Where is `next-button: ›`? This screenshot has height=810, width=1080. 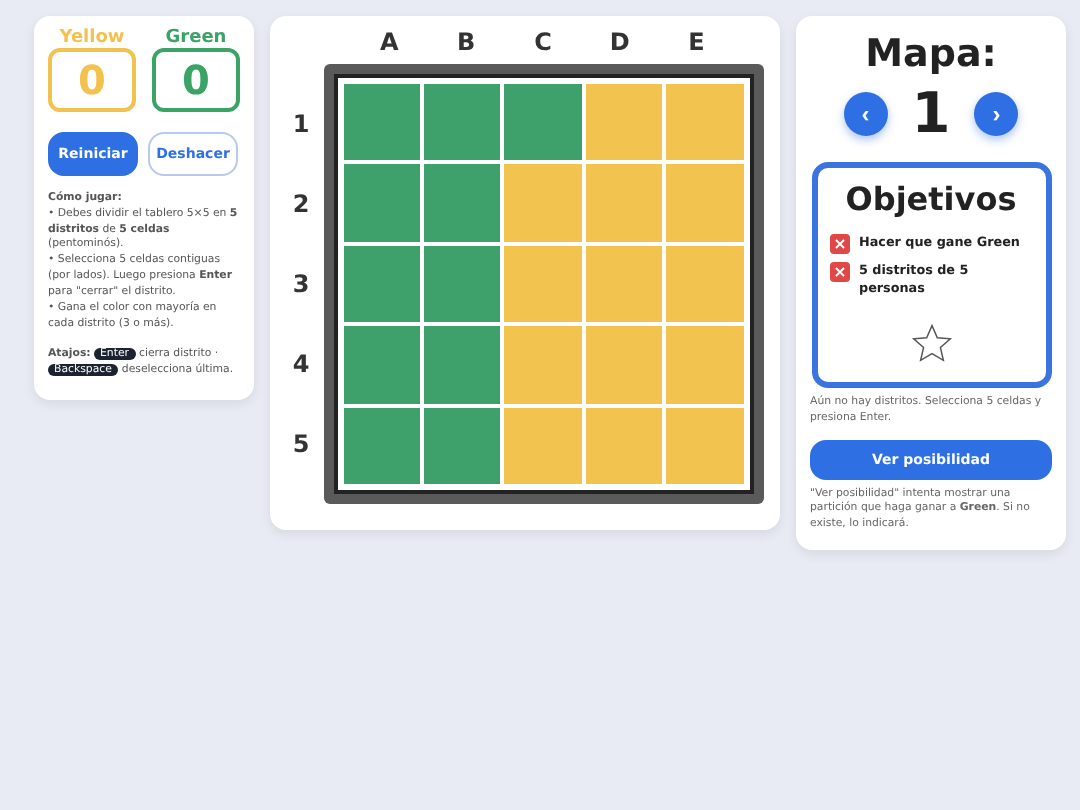
next-button: › is located at coordinates (996, 113).